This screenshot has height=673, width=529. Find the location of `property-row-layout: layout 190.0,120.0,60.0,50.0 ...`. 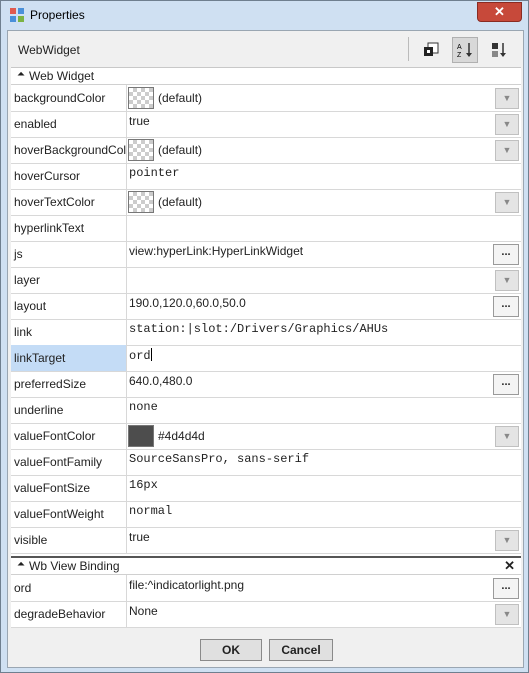

property-row-layout: layout 190.0,120.0,60.0,50.0 ... is located at coordinates (266, 306).